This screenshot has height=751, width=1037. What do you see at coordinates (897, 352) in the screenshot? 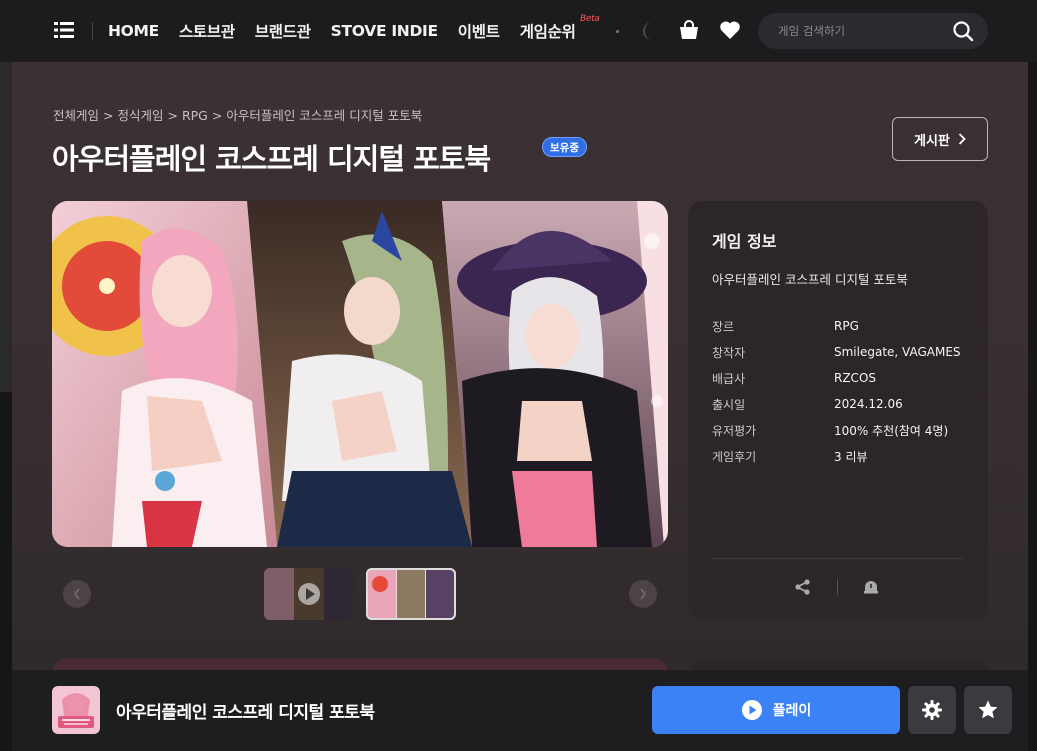
I see `info-value: Smilegate, VAGAMES` at bounding box center [897, 352].